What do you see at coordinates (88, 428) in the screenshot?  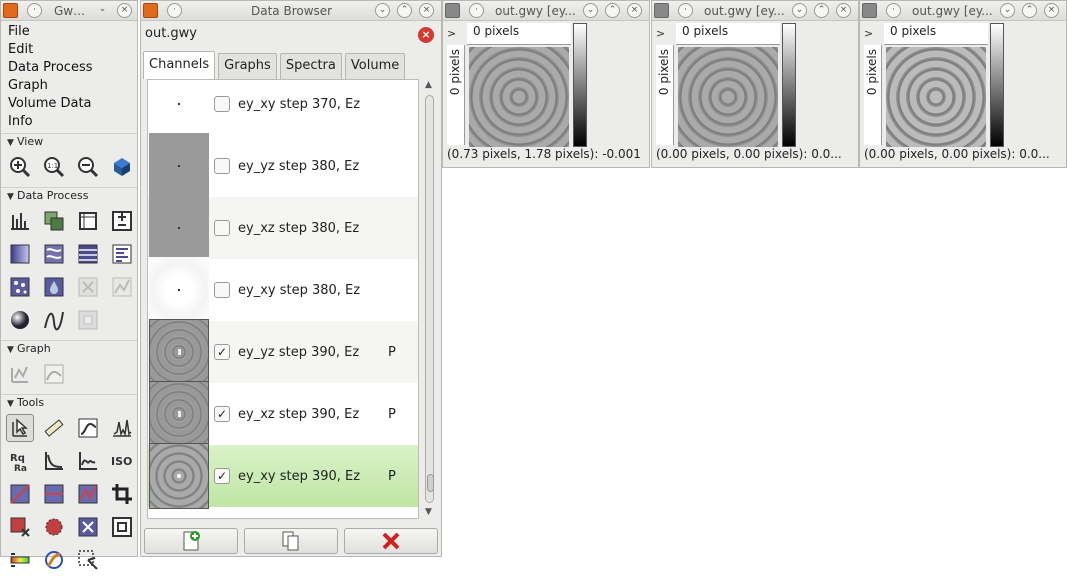 I see `profile-tool-icon` at bounding box center [88, 428].